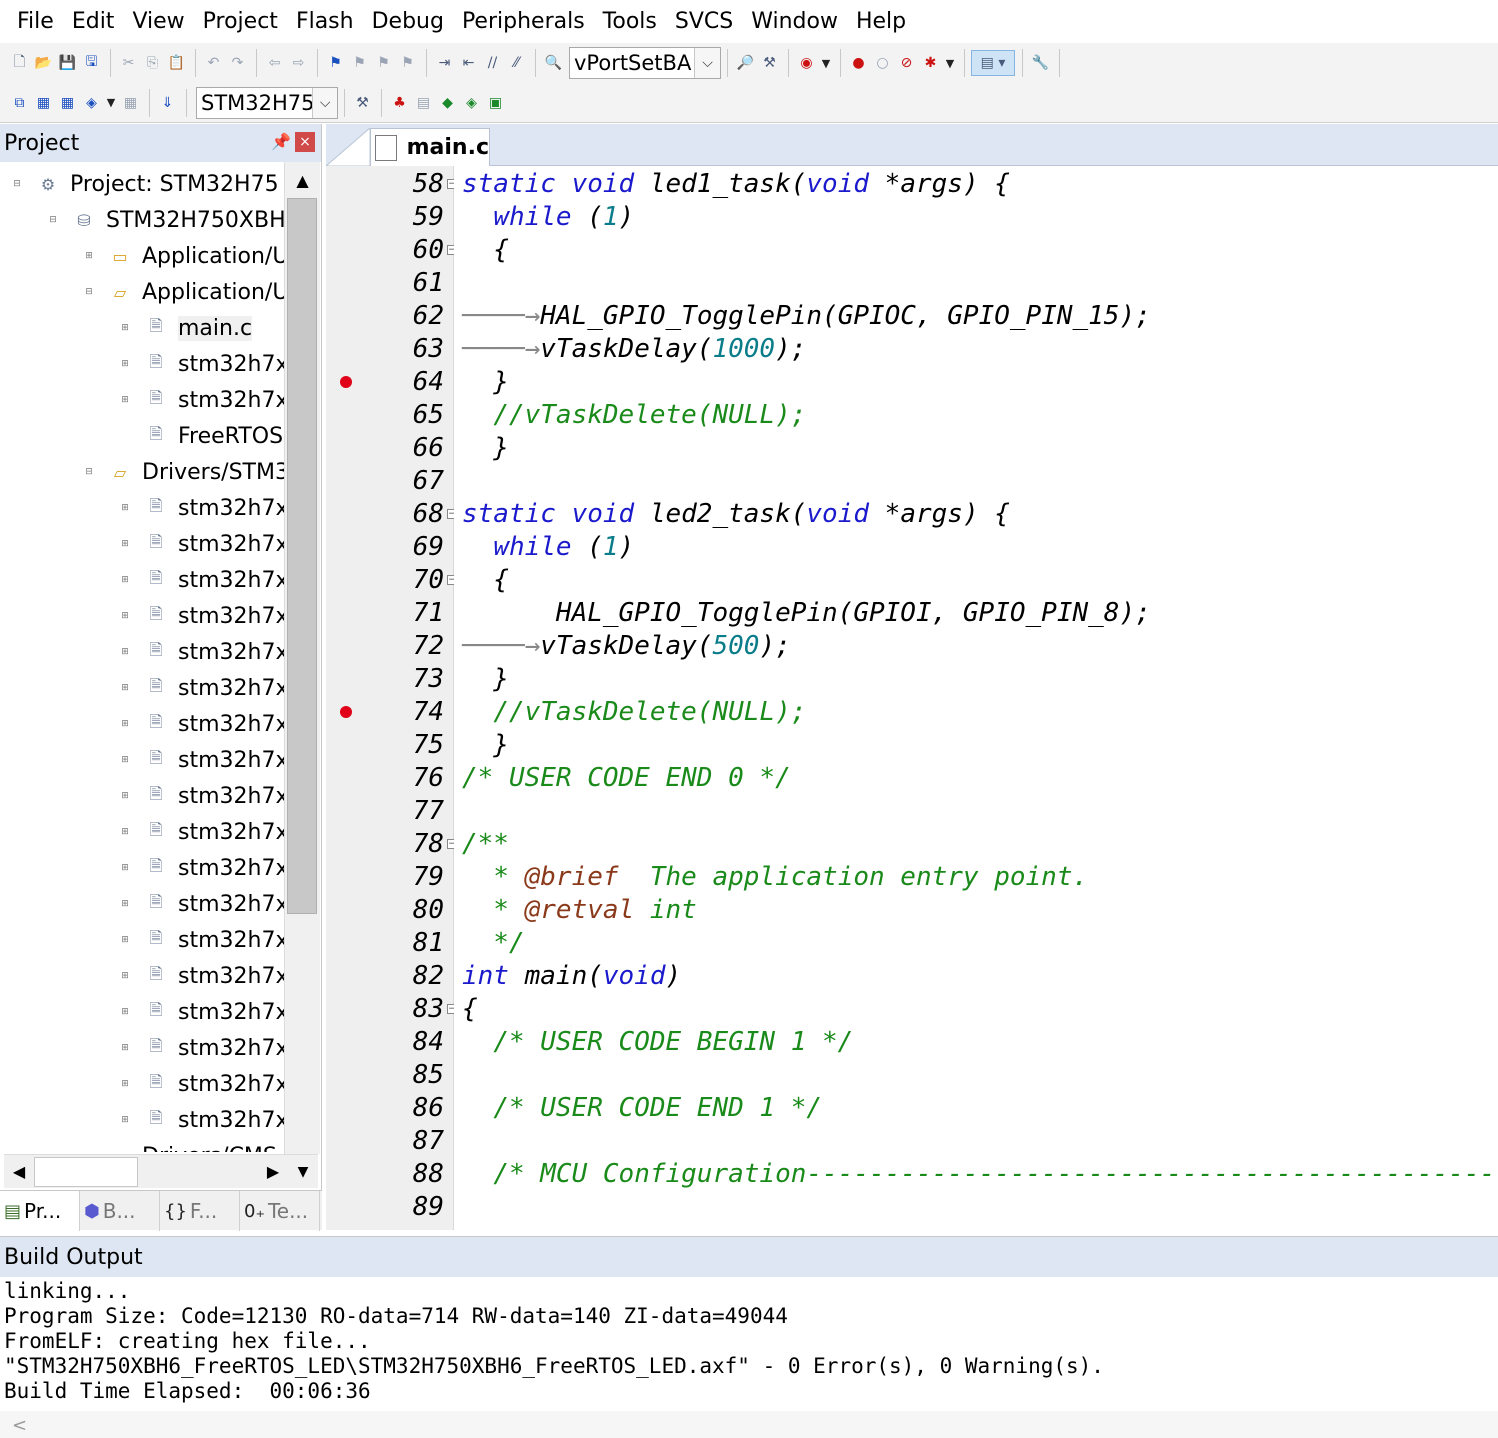 This screenshot has height=1438, width=1498. Describe the element at coordinates (389, 283) in the screenshot. I see `gutter-line: 61` at that location.